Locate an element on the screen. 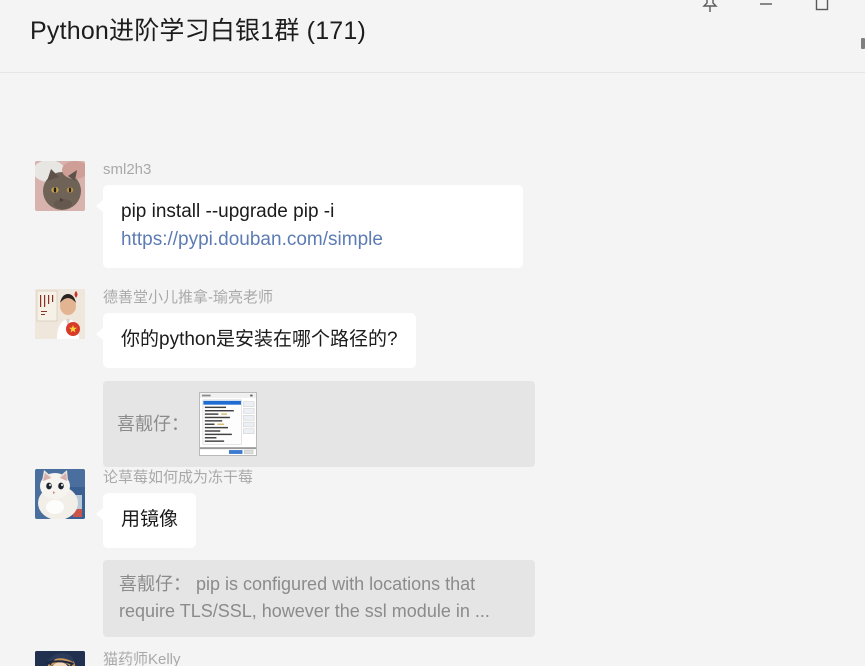  window-controls is located at coordinates (766, 8).